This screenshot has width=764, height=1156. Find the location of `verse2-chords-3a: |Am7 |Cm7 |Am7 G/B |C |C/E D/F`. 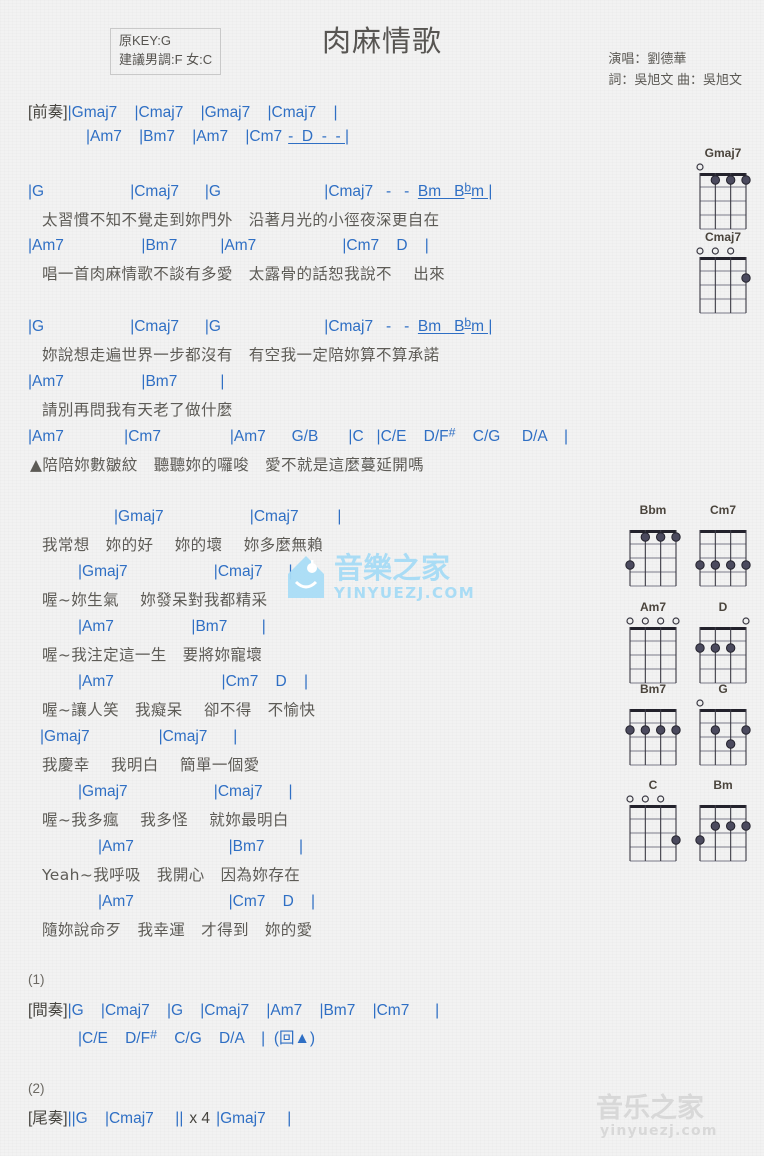

verse2-chords-3a: |Am7 |Cm7 |Am7 G/B |C |C/E D/F is located at coordinates (238, 436).